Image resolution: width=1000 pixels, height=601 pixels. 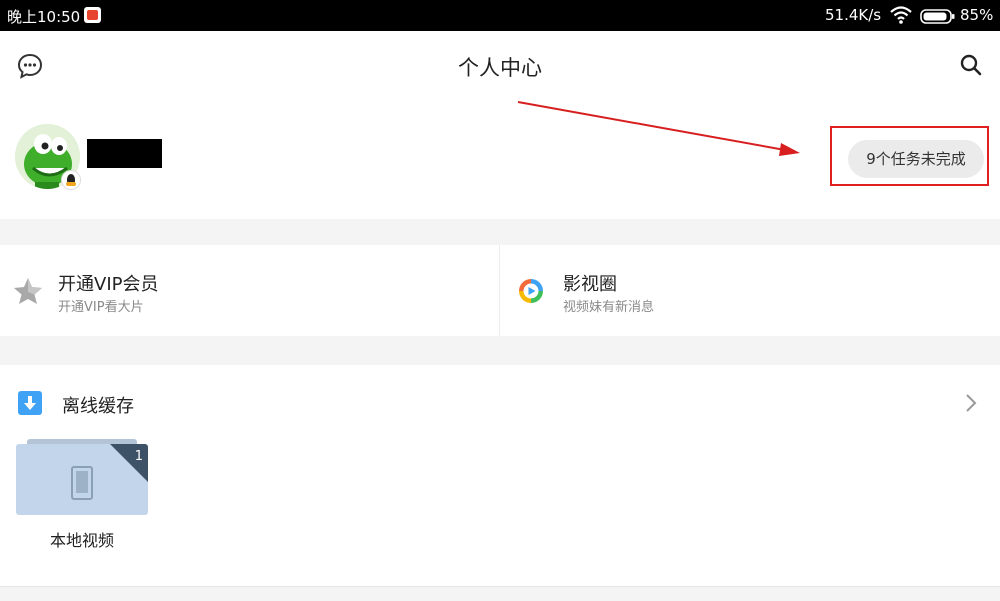 I want to click on folder-front: 1, so click(x=82, y=479).